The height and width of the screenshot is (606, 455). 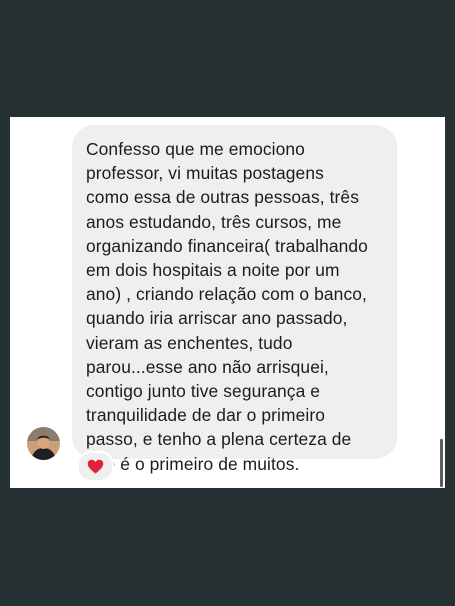 I want to click on sender-avatar, so click(x=43, y=443).